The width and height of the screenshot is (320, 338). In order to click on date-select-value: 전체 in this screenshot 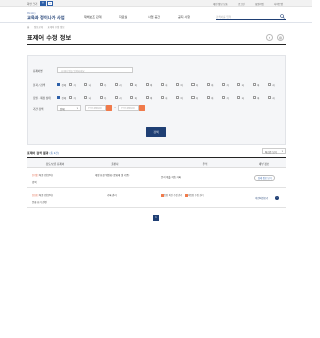, I will do `click(62, 110)`.